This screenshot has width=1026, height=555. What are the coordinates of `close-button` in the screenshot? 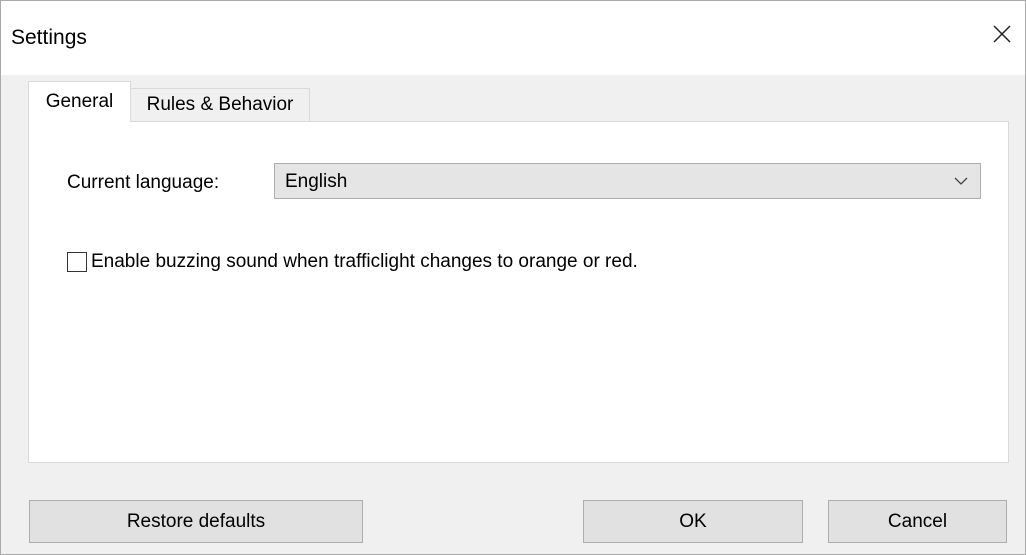 It's located at (1002, 34).